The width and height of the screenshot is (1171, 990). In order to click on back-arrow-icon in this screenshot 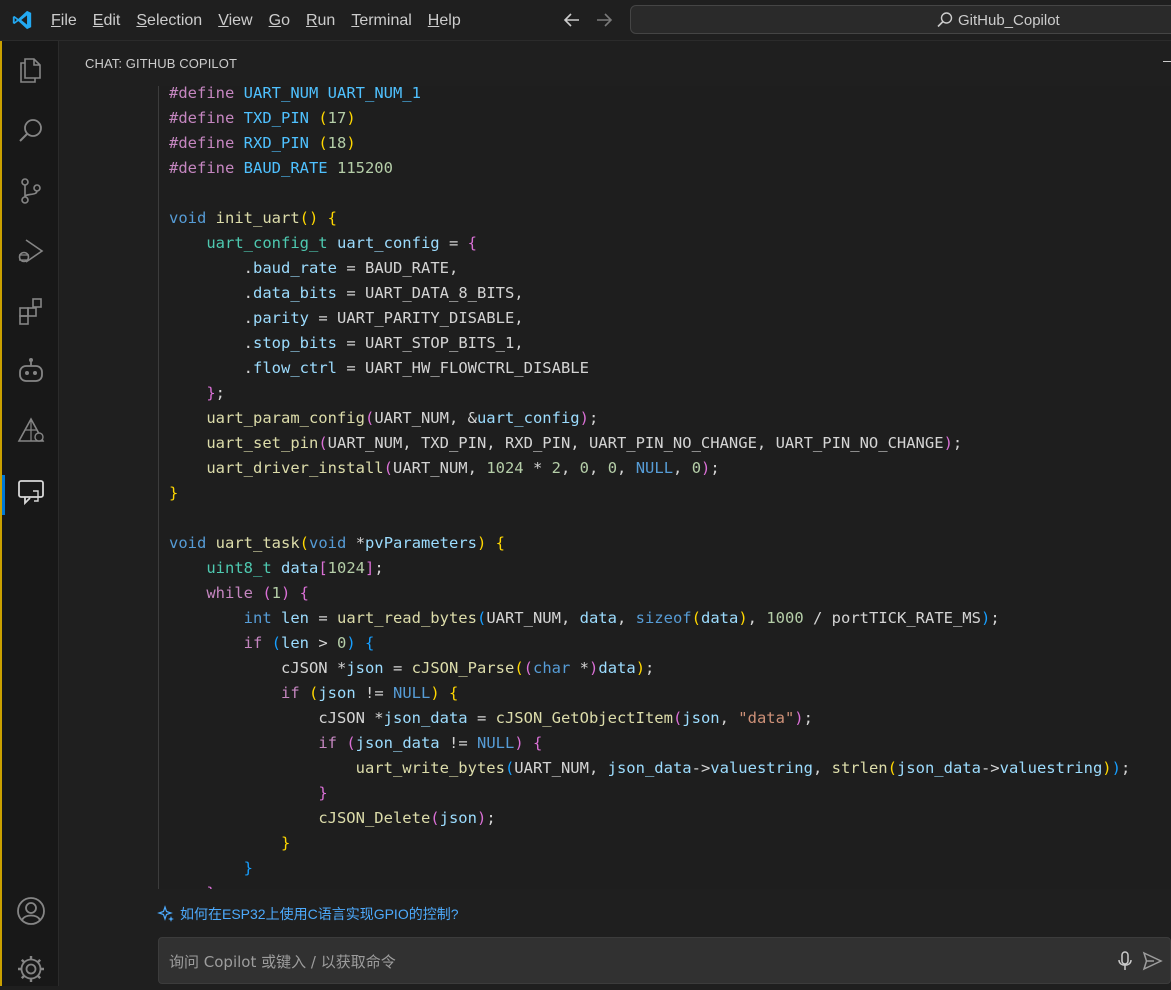, I will do `click(572, 20)`.